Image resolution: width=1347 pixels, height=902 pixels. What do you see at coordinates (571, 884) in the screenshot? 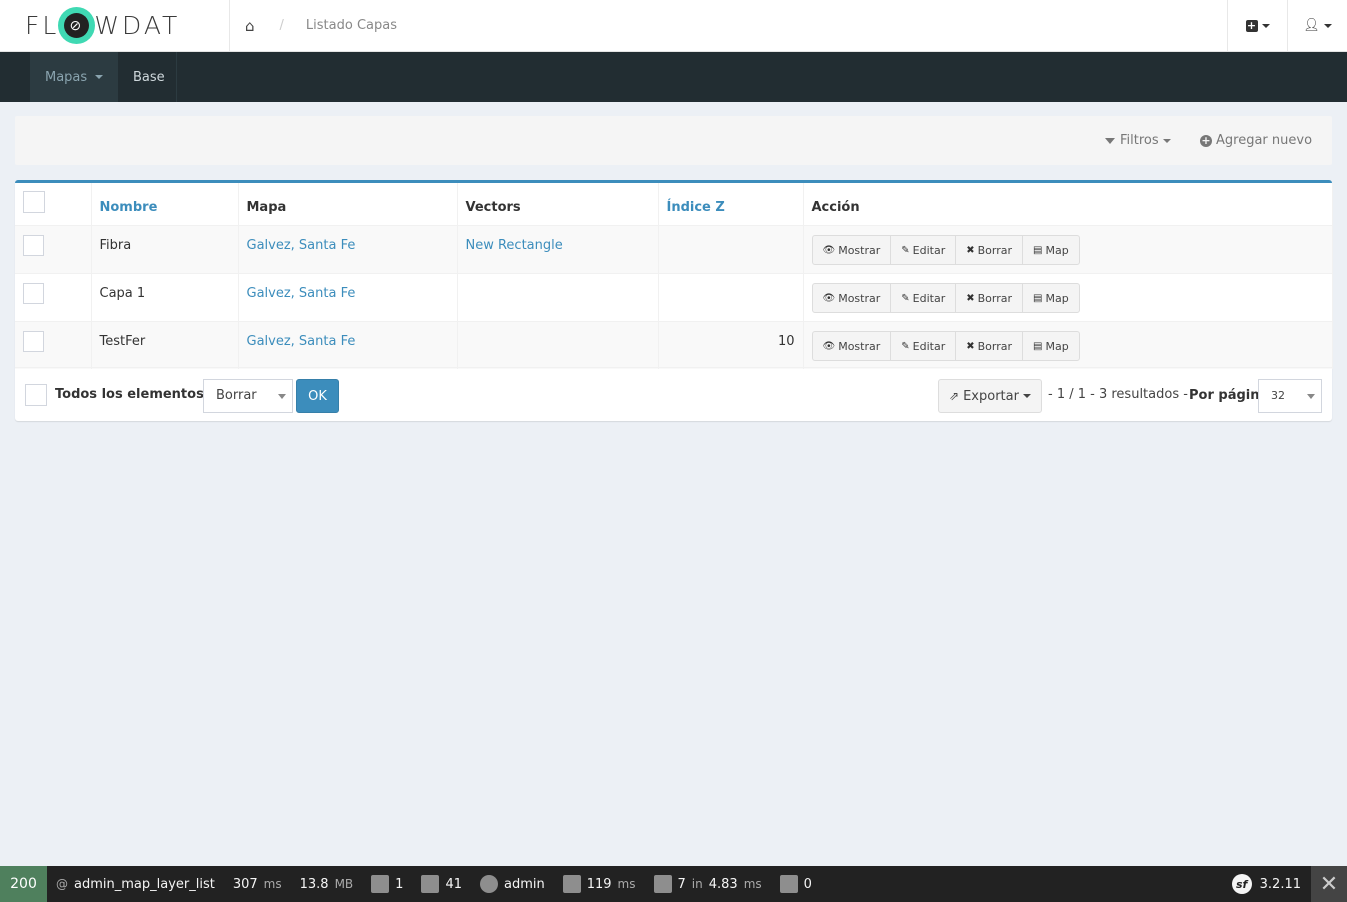
I see `template-icon` at bounding box center [571, 884].